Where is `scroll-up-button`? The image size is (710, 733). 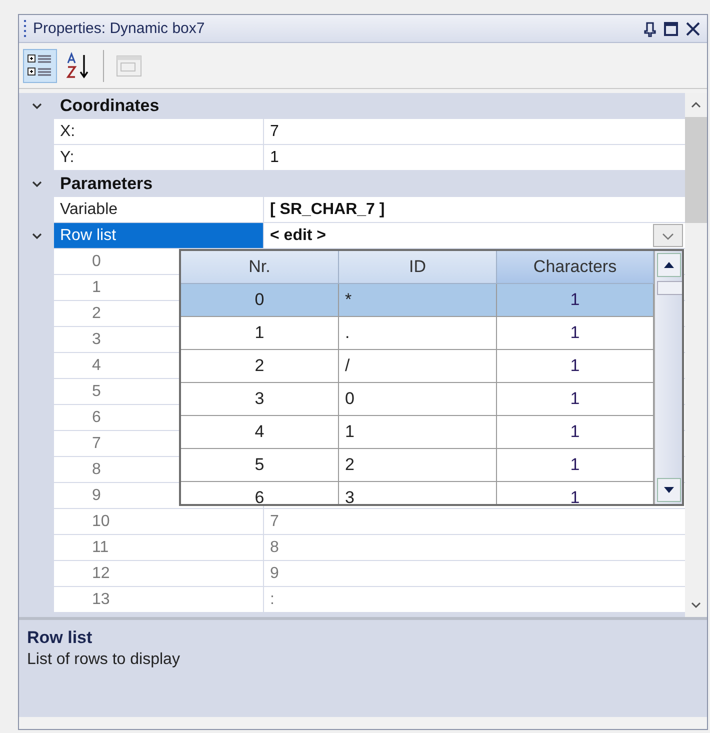 scroll-up-button is located at coordinates (668, 265).